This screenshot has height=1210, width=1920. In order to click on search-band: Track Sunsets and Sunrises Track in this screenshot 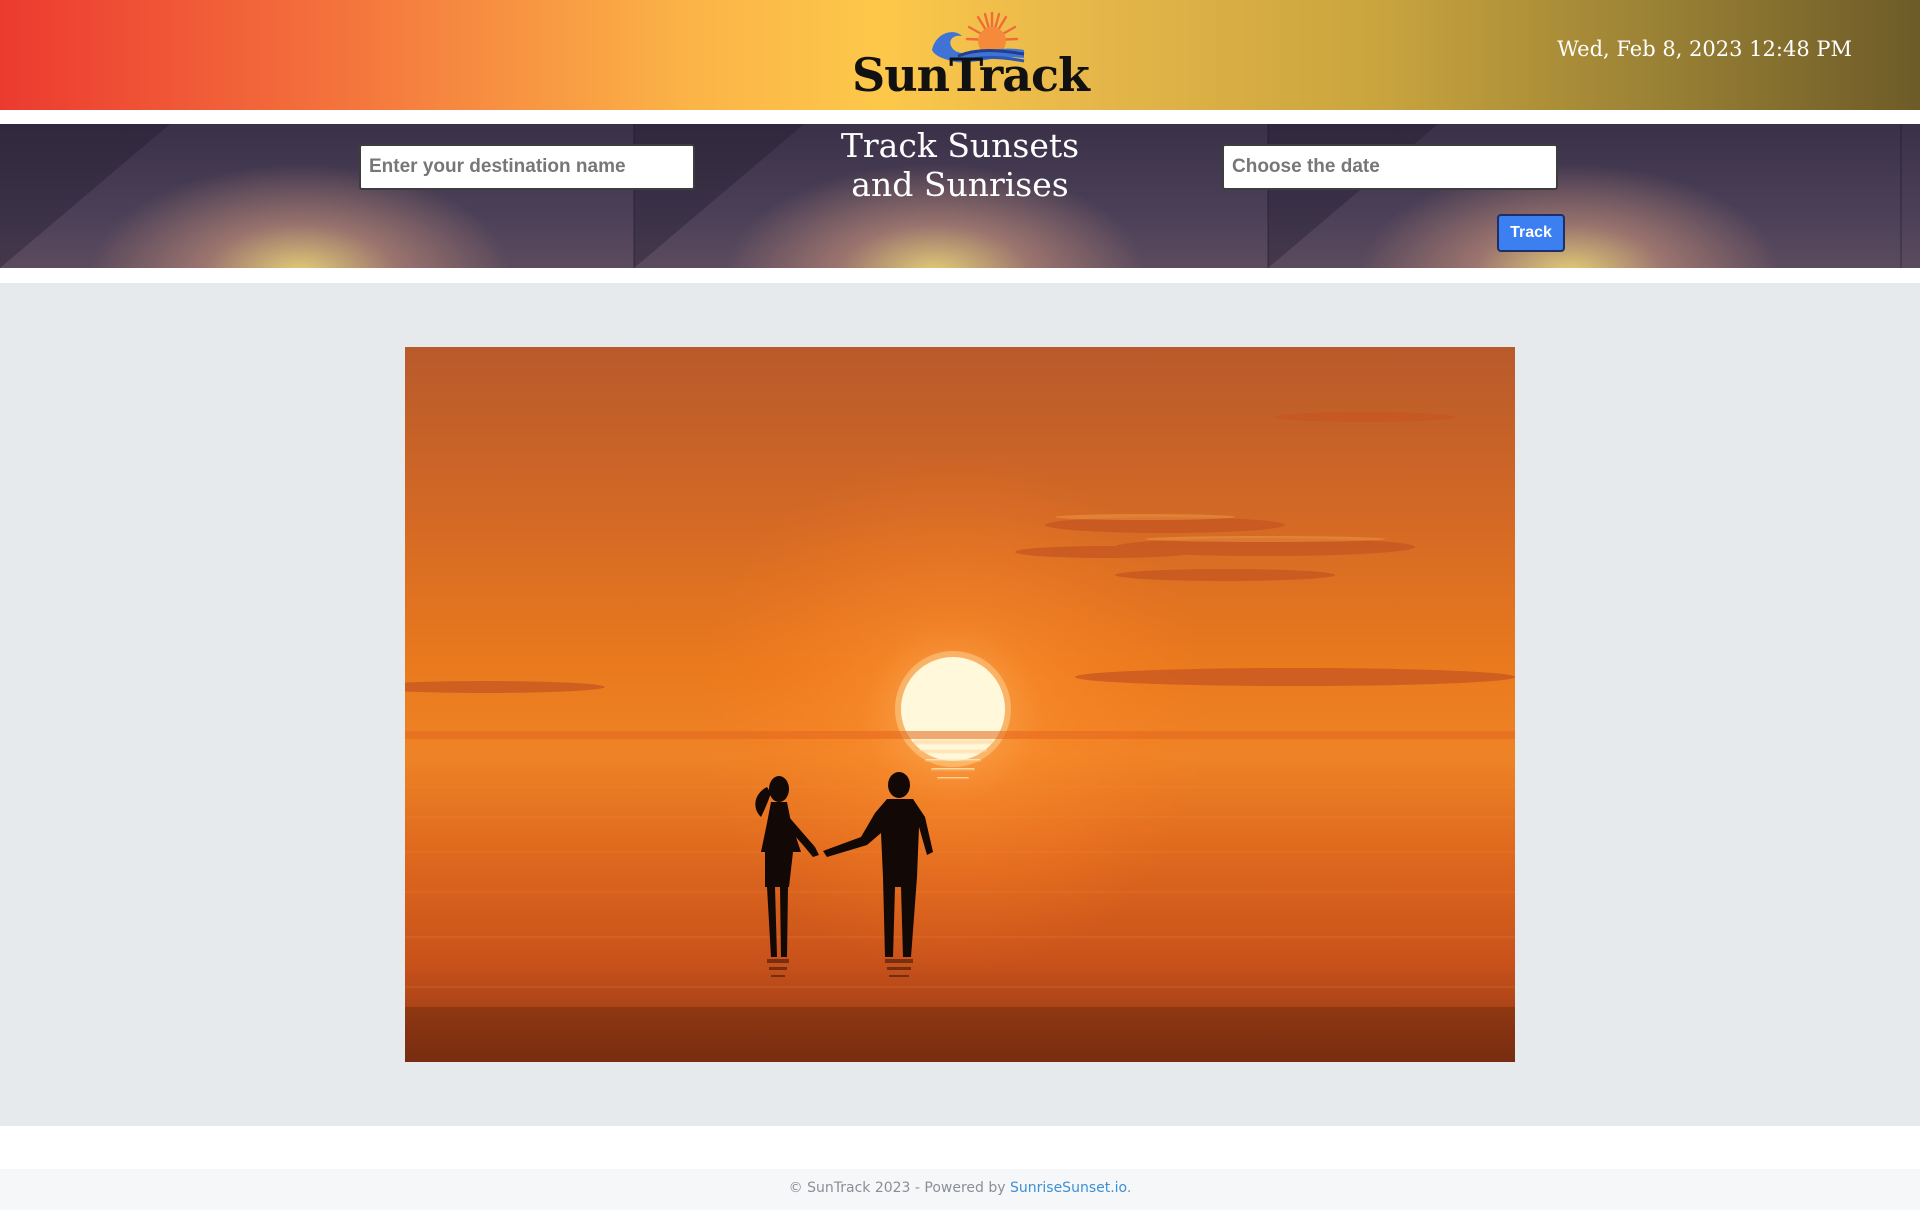, I will do `click(960, 196)`.